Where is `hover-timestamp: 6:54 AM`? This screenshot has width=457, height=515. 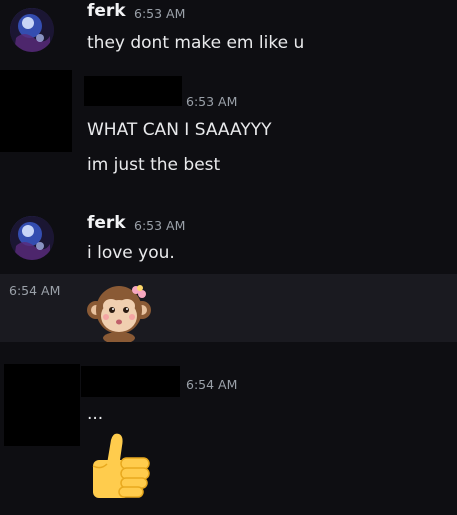 hover-timestamp: 6:54 AM is located at coordinates (35, 290).